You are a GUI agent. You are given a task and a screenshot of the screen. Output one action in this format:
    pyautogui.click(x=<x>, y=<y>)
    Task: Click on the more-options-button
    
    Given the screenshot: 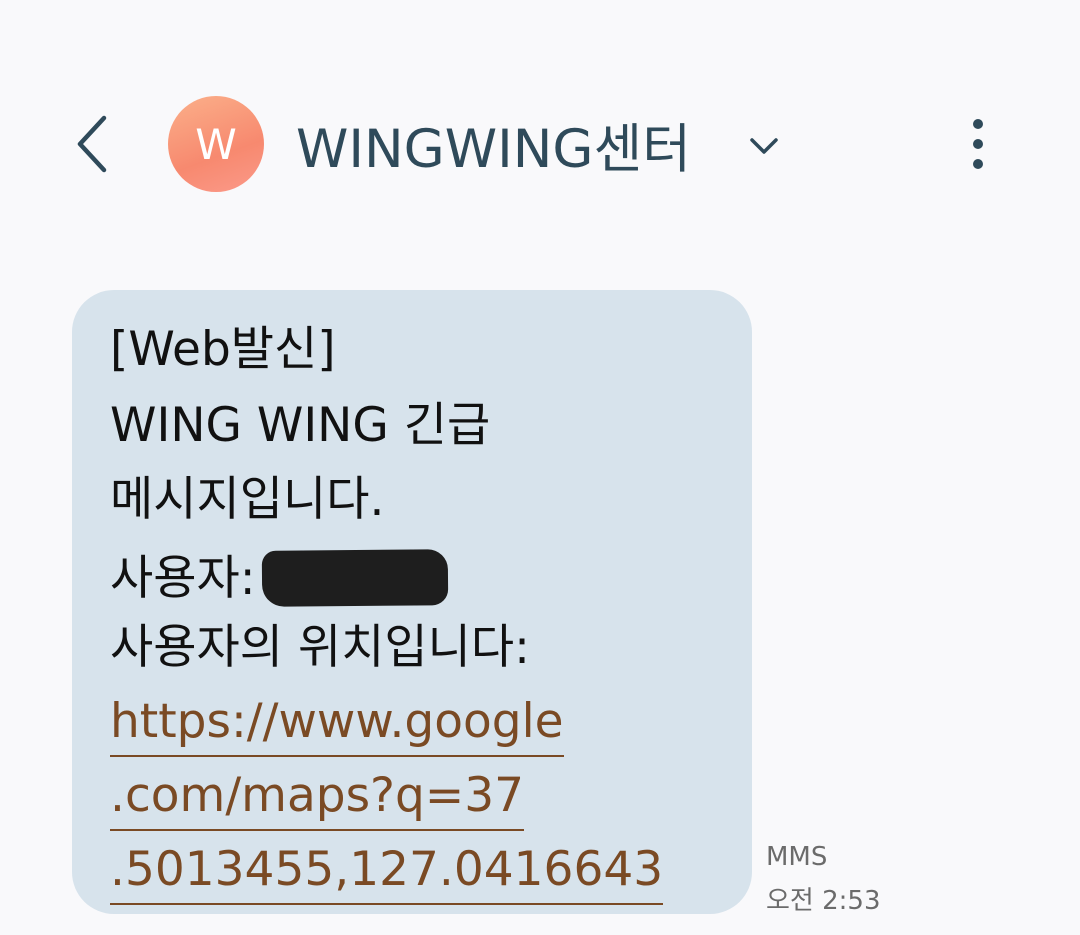 What is the action you would take?
    pyautogui.click(x=978, y=144)
    